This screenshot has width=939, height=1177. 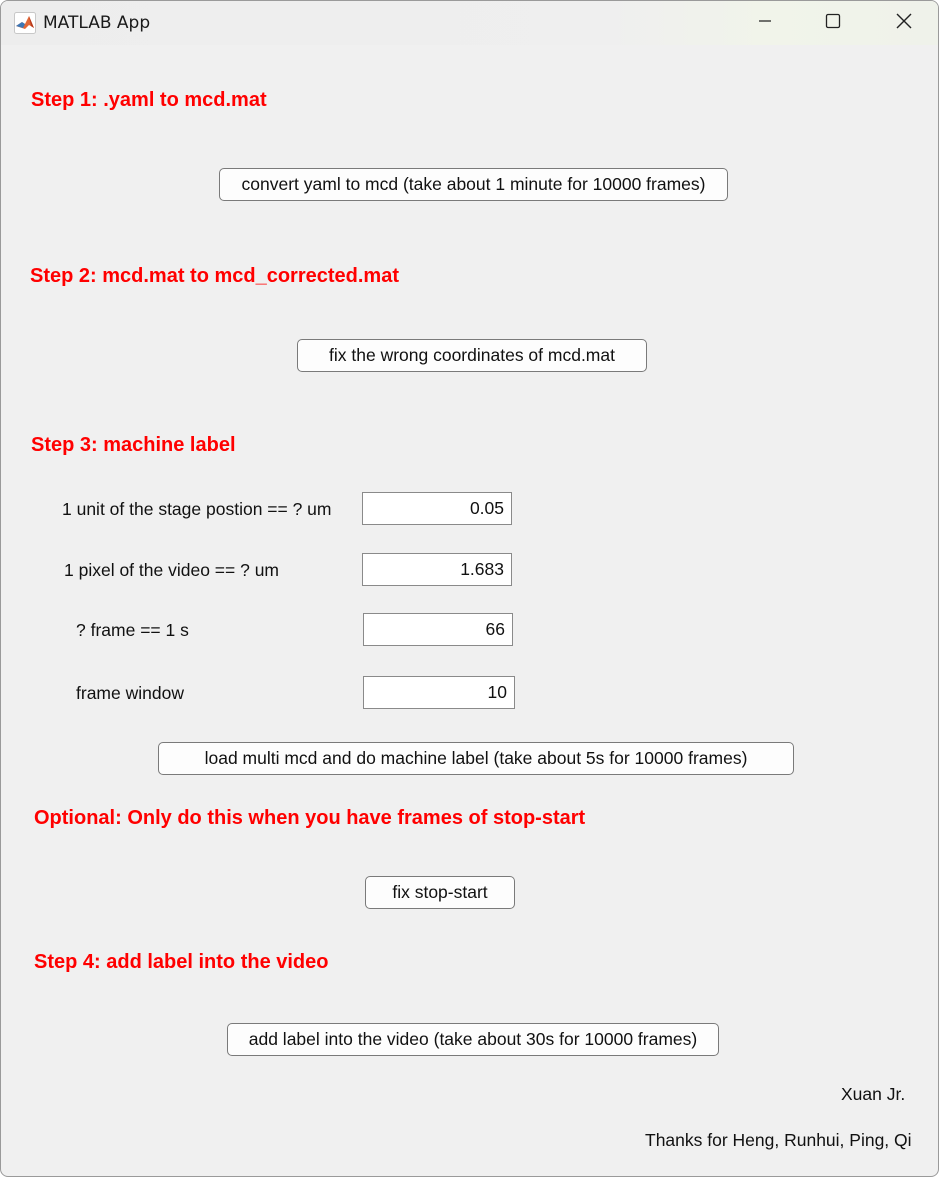 What do you see at coordinates (97, 23) in the screenshot?
I see `window-title: MATLAB App` at bounding box center [97, 23].